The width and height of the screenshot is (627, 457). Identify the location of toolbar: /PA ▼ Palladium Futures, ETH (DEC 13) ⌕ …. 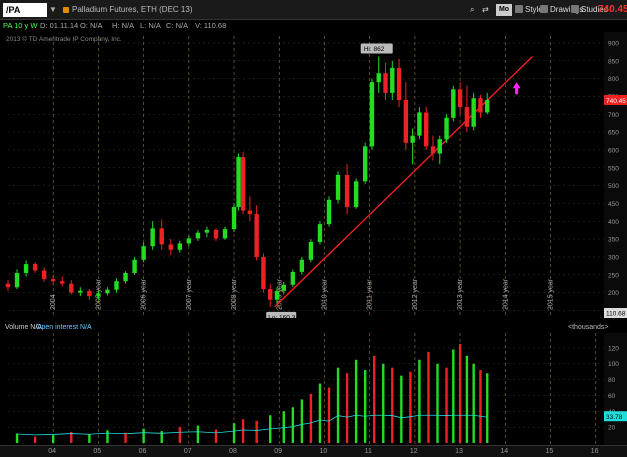
(313, 10).